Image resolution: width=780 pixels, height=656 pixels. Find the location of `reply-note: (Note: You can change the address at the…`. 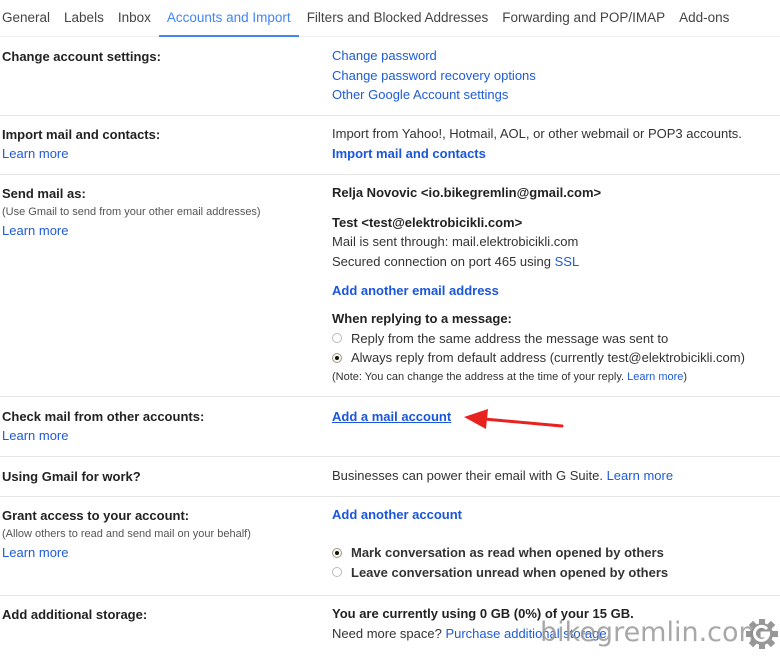

reply-note: (Note: You can change the address at the… is located at coordinates (538, 378).